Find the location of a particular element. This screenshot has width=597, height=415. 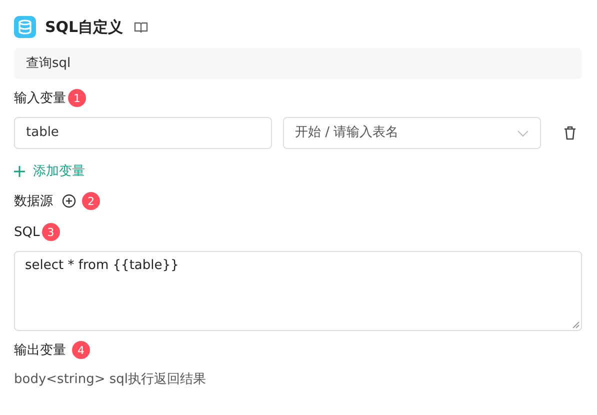

resize-handle-icon is located at coordinates (576, 325).